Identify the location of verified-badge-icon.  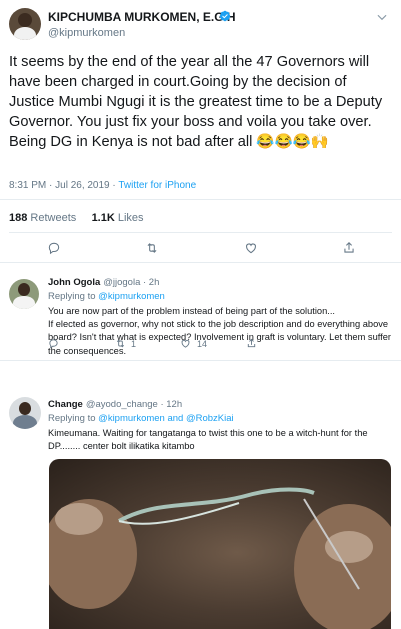
(225, 16).